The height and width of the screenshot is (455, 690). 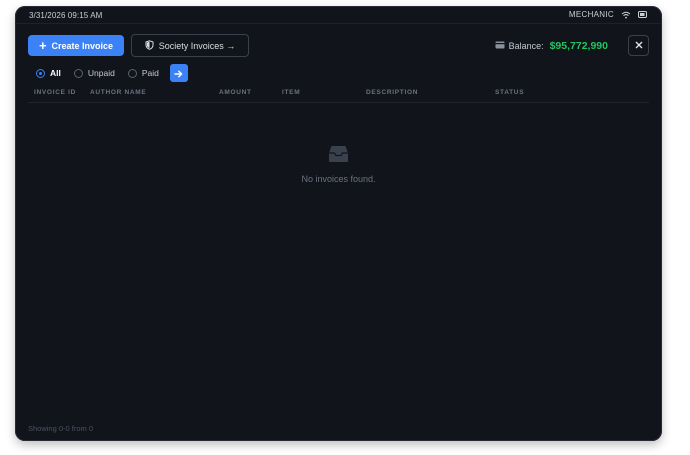 What do you see at coordinates (509, 92) in the screenshot?
I see `col-status: STATUS` at bounding box center [509, 92].